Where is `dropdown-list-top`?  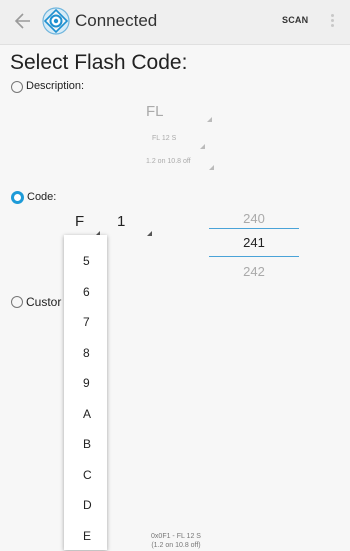 dropdown-list-top is located at coordinates (85, 240).